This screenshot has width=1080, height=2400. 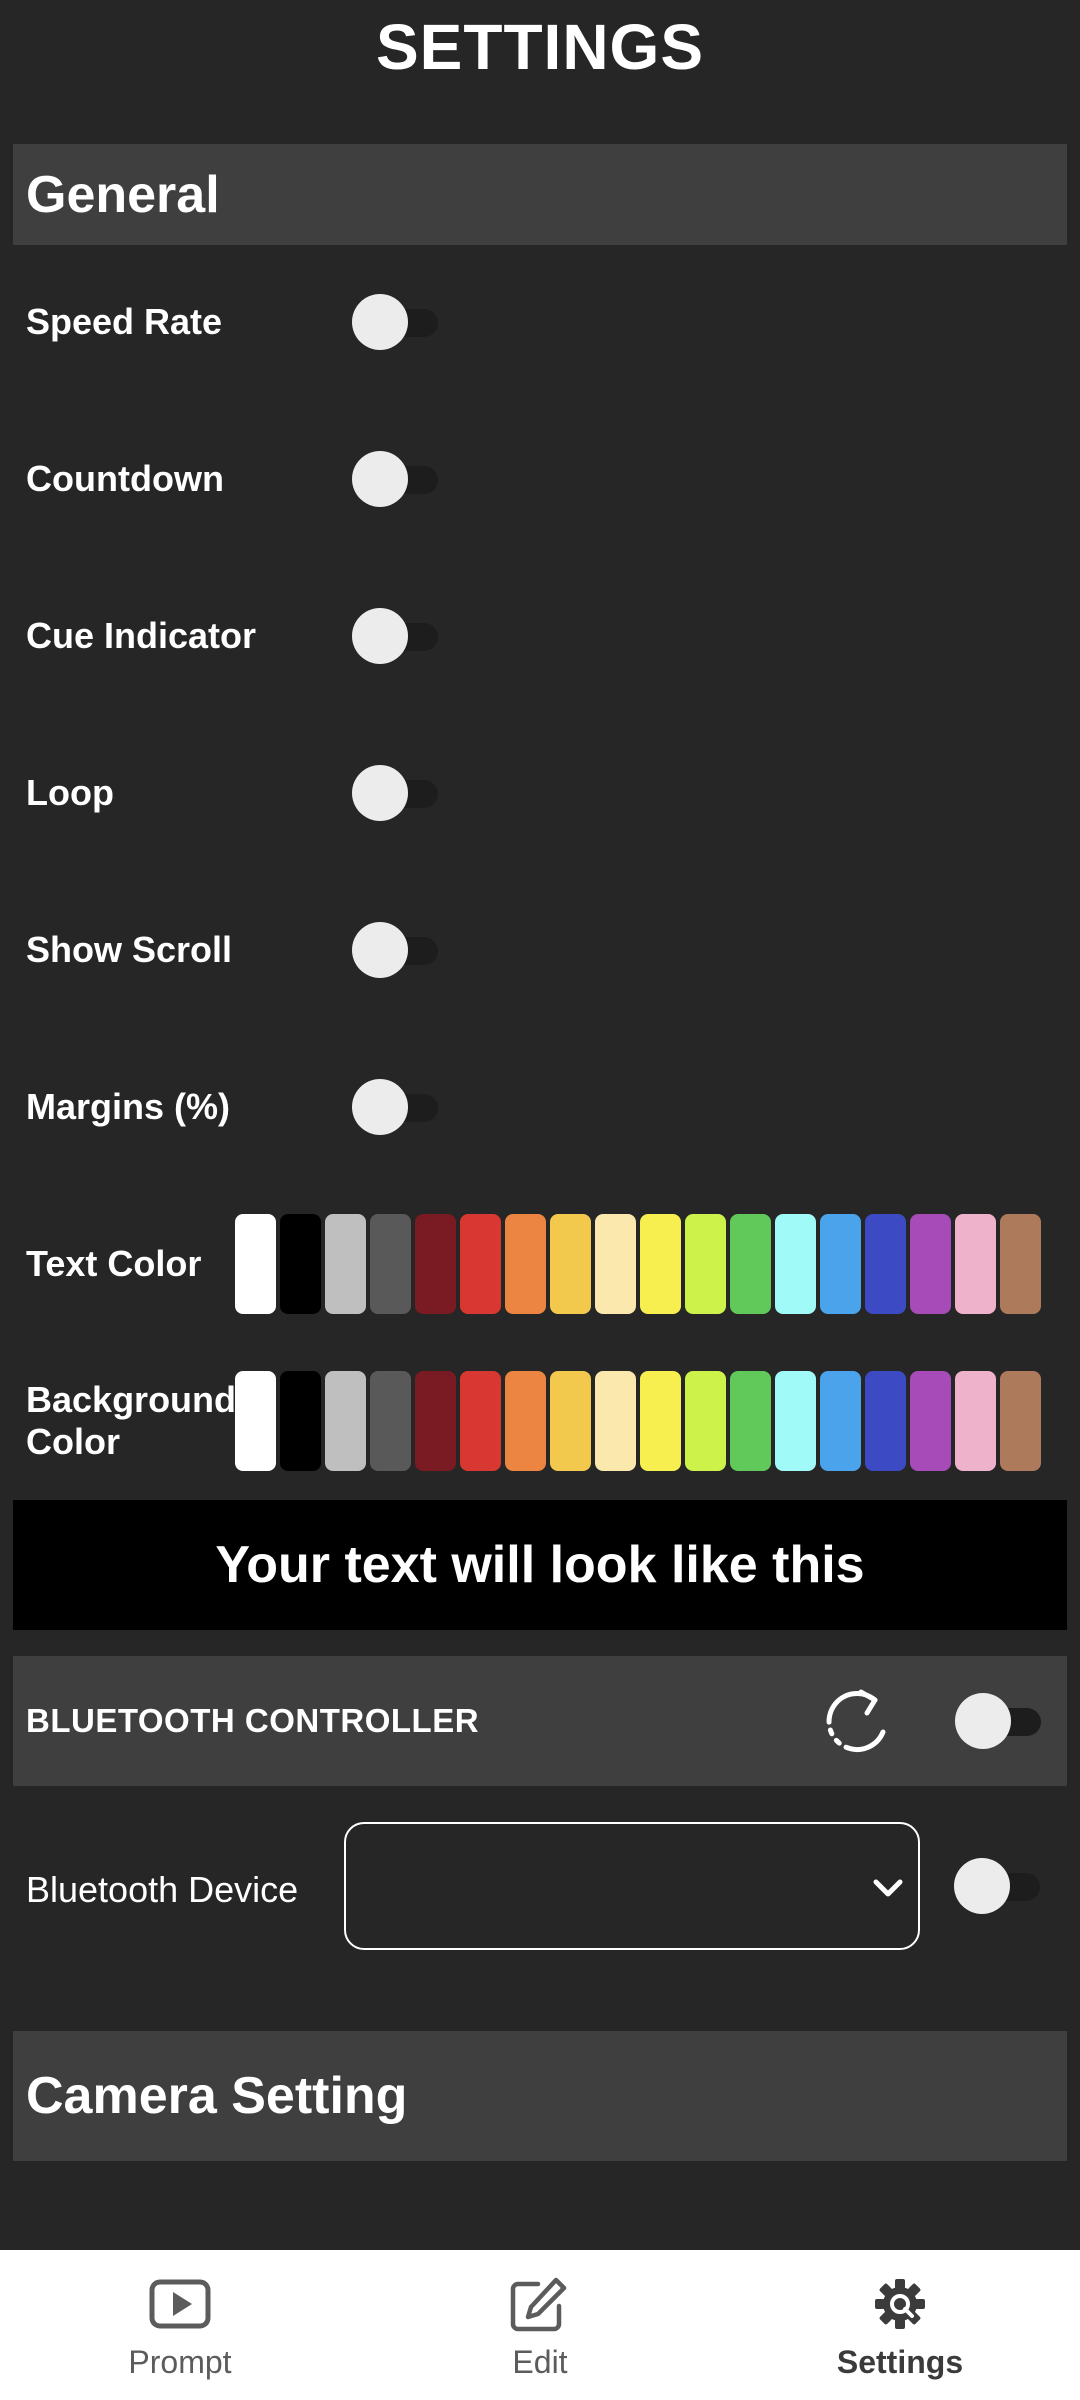 I want to click on bluetooth-controller-toggle, so click(x=998, y=1721).